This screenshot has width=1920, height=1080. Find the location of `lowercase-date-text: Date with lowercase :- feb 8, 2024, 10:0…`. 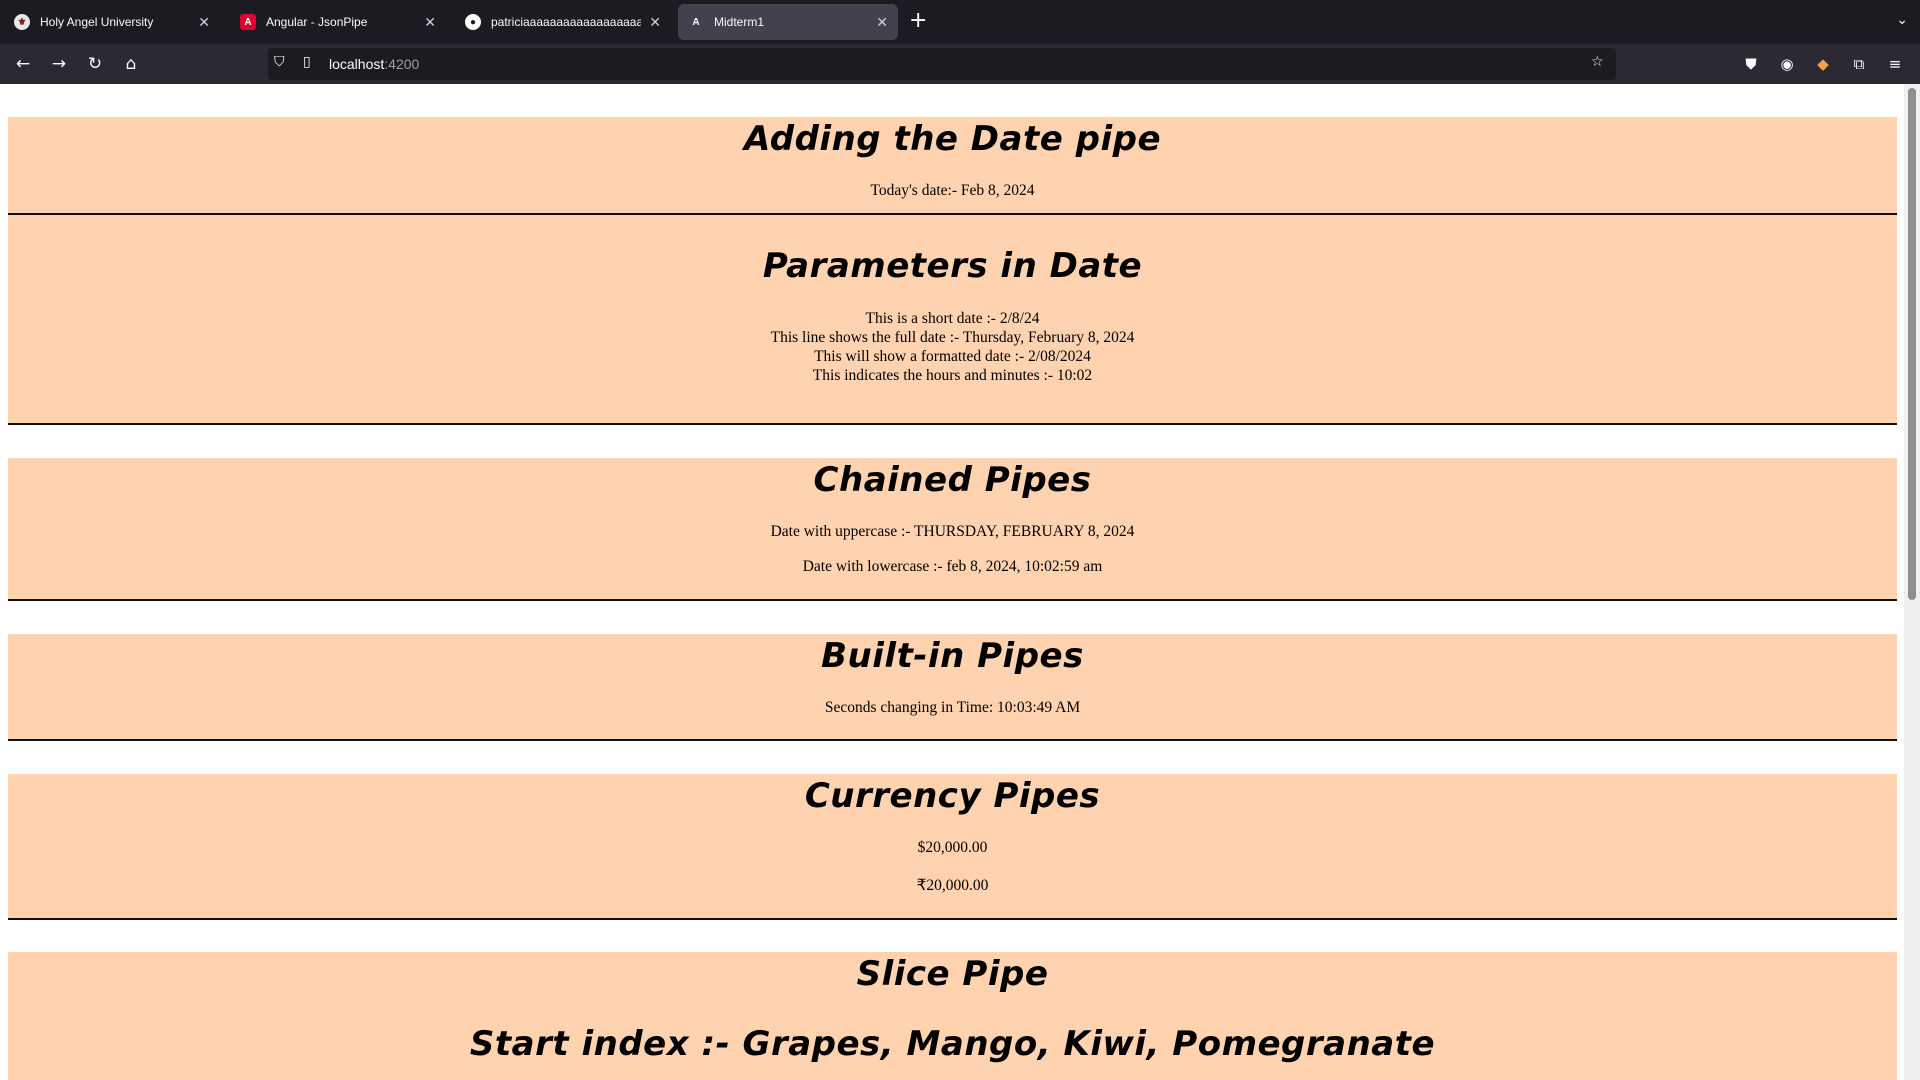

lowercase-date-text: Date with lowercase :- feb 8, 2024, 10:0… is located at coordinates (952, 566).